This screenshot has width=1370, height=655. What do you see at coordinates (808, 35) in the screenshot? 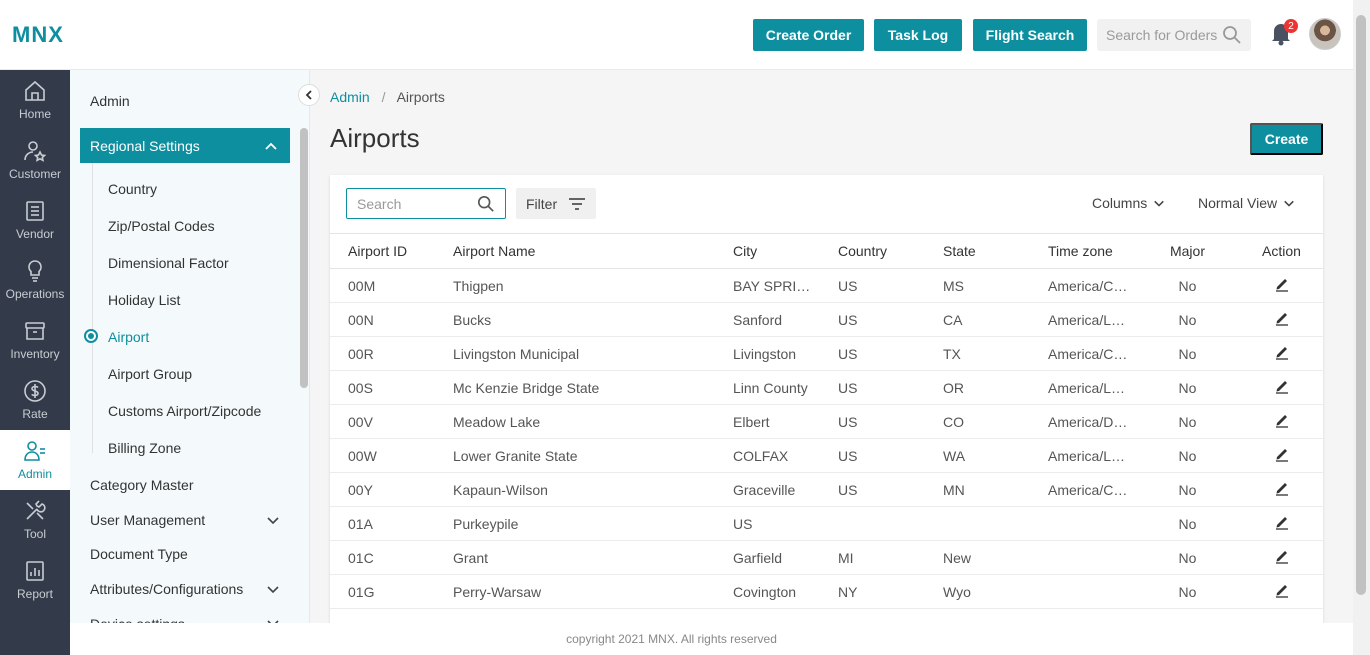
I see `create-order-button: Create Order` at bounding box center [808, 35].